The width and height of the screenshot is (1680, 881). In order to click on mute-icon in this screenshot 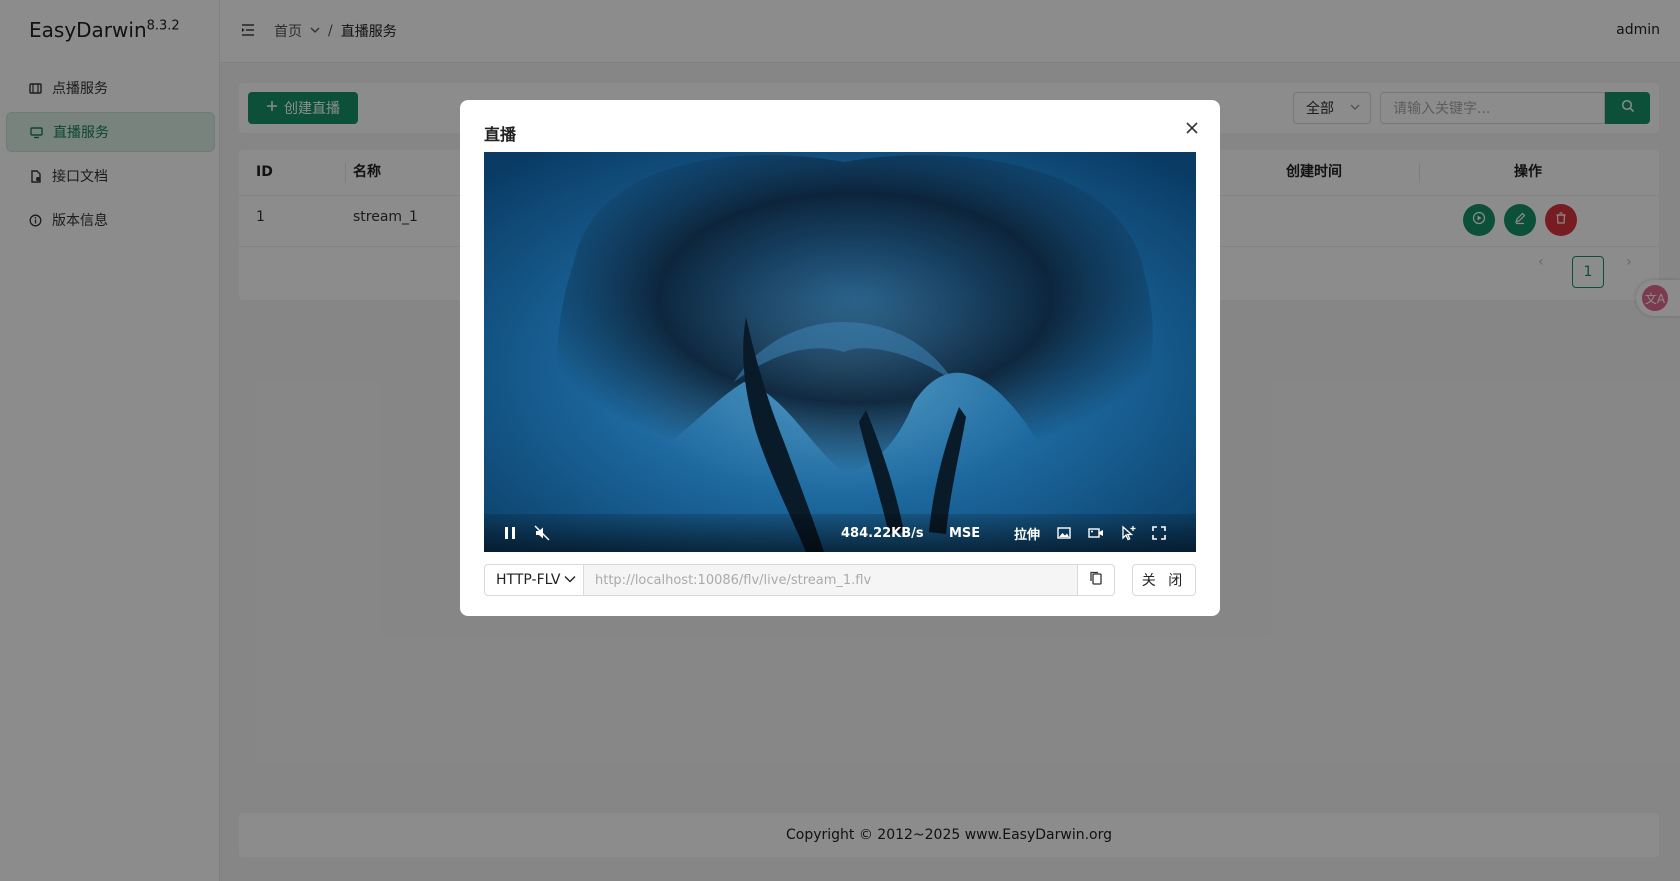, I will do `click(542, 533)`.